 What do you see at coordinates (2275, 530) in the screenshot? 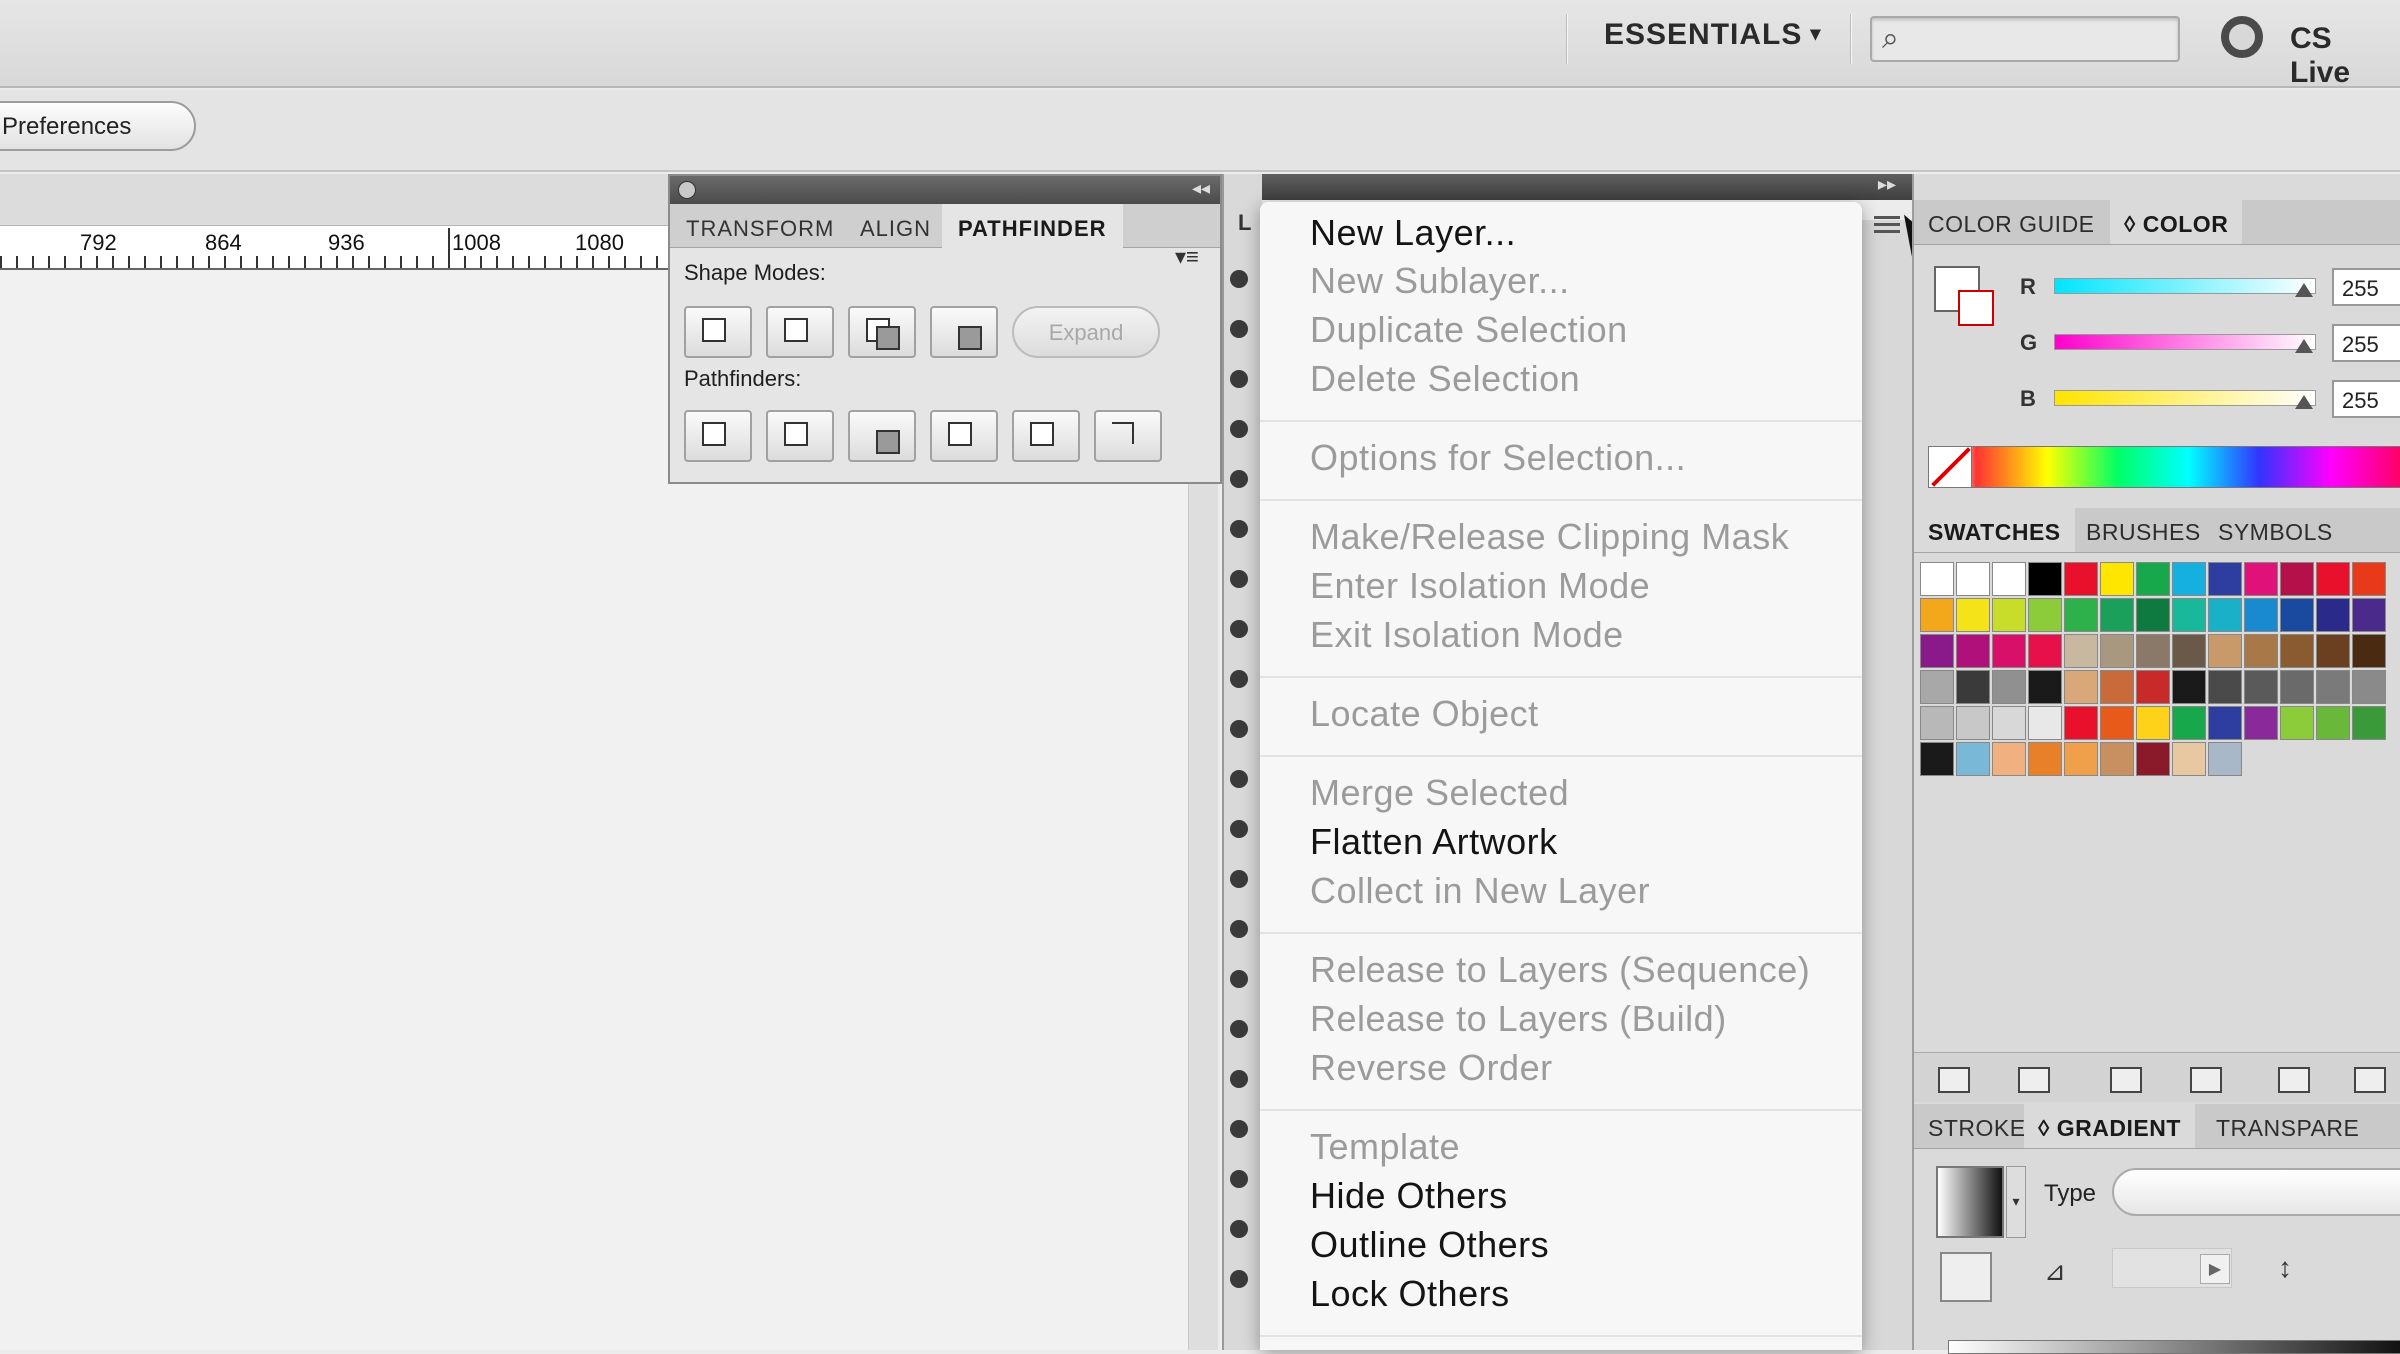
I see `tab-symbols: SYMBOLS` at bounding box center [2275, 530].